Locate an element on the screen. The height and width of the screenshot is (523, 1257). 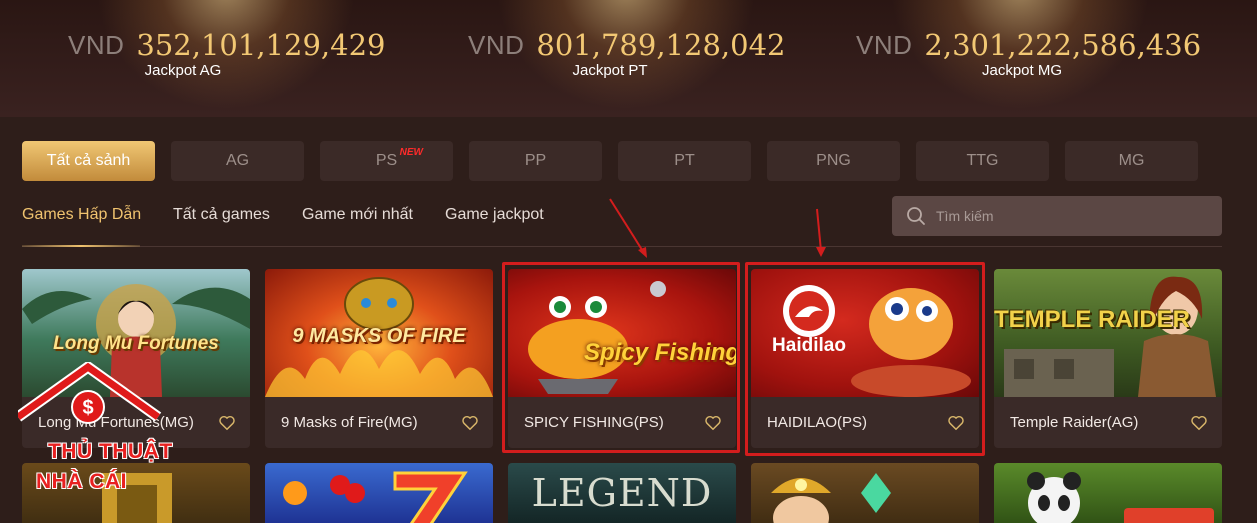
house-dollar-logo: $ is located at coordinates (90, 393).